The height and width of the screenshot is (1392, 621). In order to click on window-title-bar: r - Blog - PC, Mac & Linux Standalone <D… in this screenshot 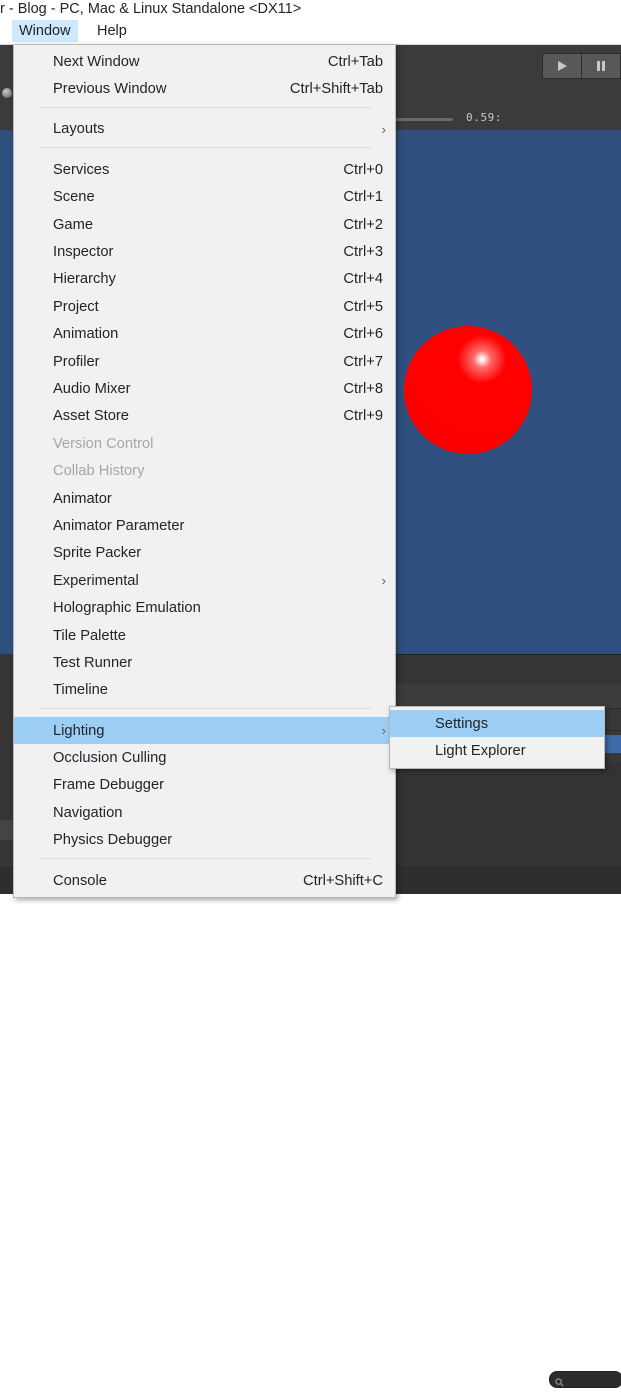, I will do `click(310, 9)`.